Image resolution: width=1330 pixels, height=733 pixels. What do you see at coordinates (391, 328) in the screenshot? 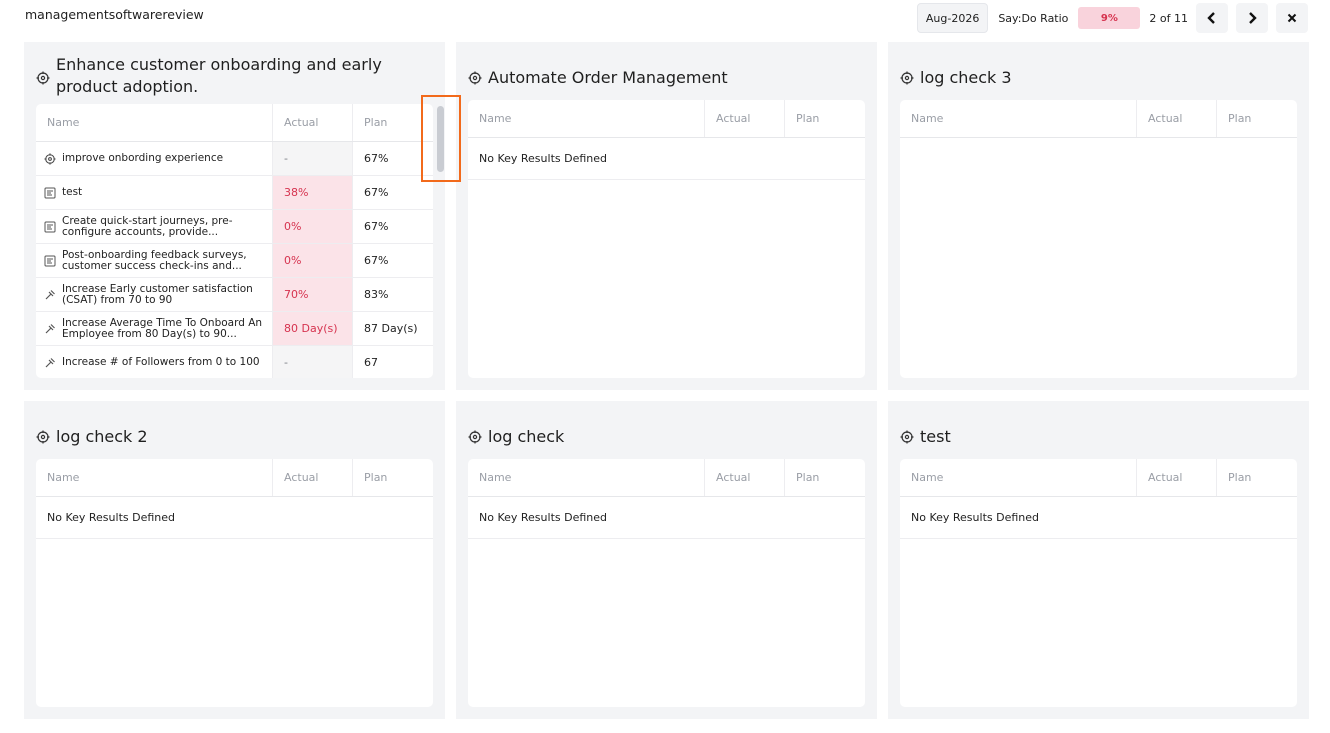
I see `plan-value: 87 Day(s)` at bounding box center [391, 328].